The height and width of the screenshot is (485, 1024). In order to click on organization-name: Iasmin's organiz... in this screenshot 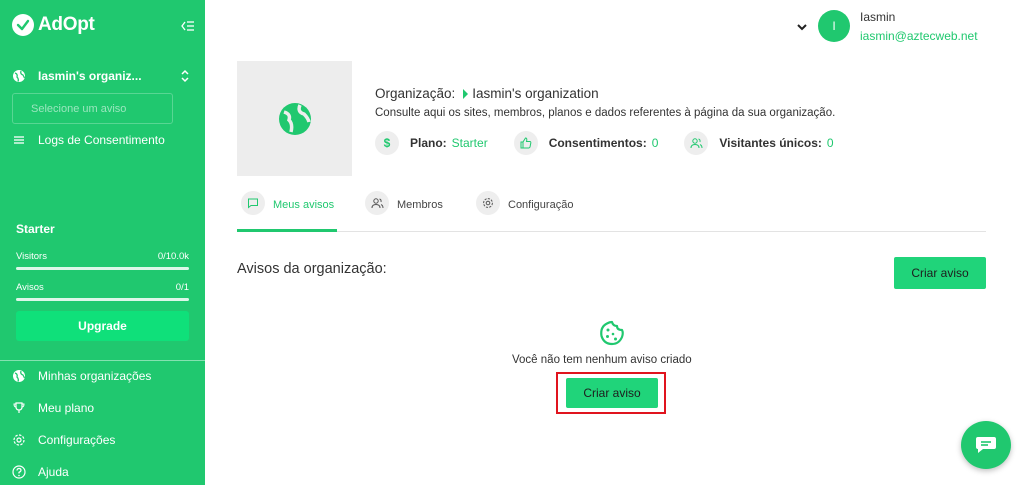, I will do `click(90, 76)`.